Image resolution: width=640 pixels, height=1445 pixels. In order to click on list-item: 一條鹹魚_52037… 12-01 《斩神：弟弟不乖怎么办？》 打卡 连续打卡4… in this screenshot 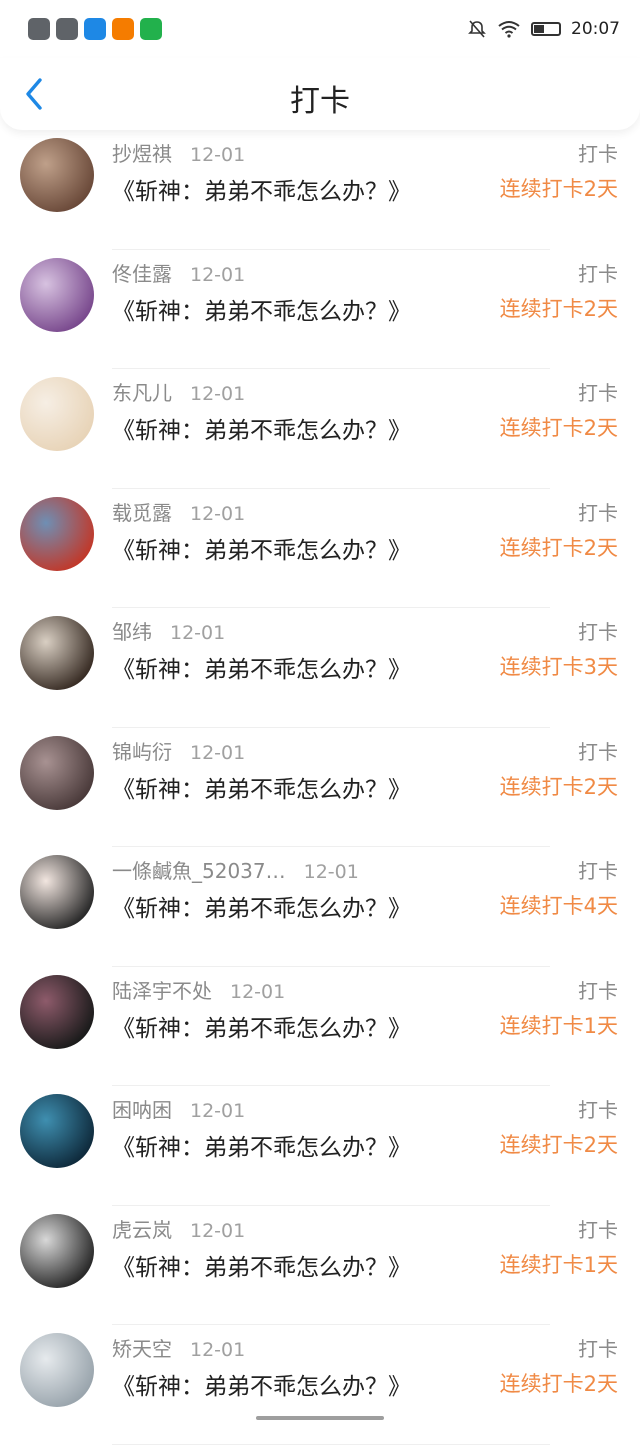, I will do `click(320, 907)`.